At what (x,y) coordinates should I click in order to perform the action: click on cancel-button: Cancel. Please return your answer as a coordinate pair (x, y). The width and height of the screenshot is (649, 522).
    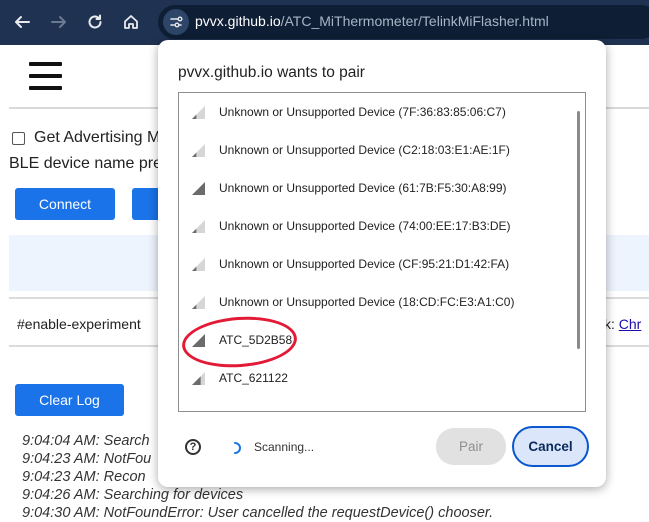
    Looking at the image, I should click on (550, 446).